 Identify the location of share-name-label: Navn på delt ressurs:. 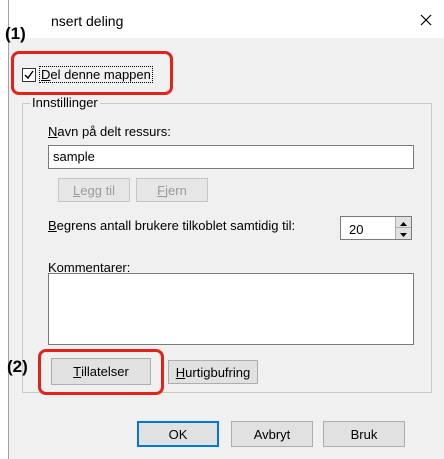
(109, 131).